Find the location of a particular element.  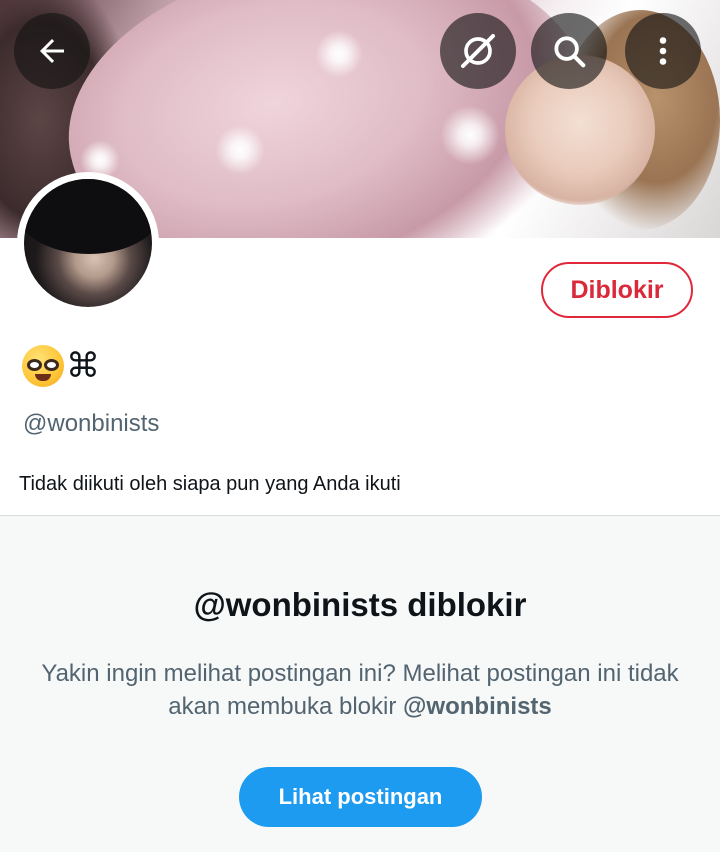

more-options-button is located at coordinates (663, 51).